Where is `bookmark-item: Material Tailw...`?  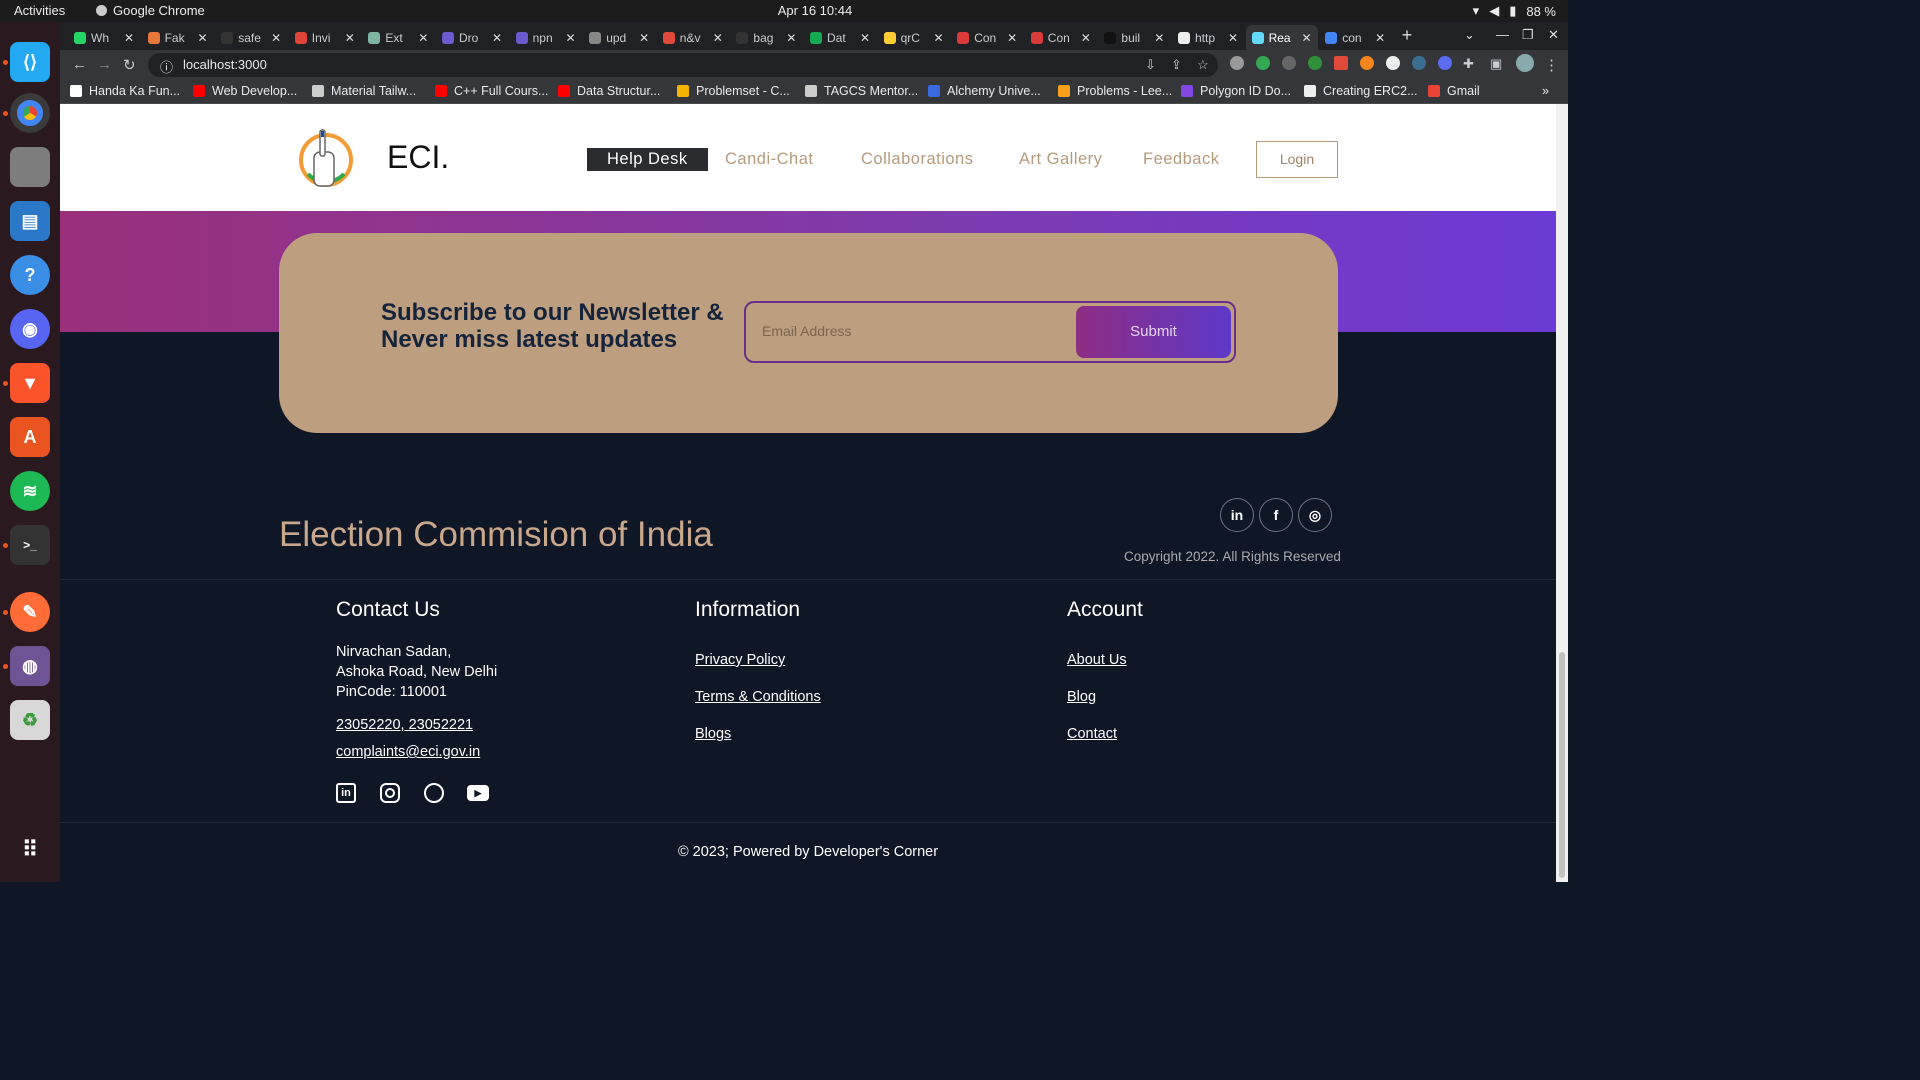
bookmark-item: Material Tailw... is located at coordinates (364, 91).